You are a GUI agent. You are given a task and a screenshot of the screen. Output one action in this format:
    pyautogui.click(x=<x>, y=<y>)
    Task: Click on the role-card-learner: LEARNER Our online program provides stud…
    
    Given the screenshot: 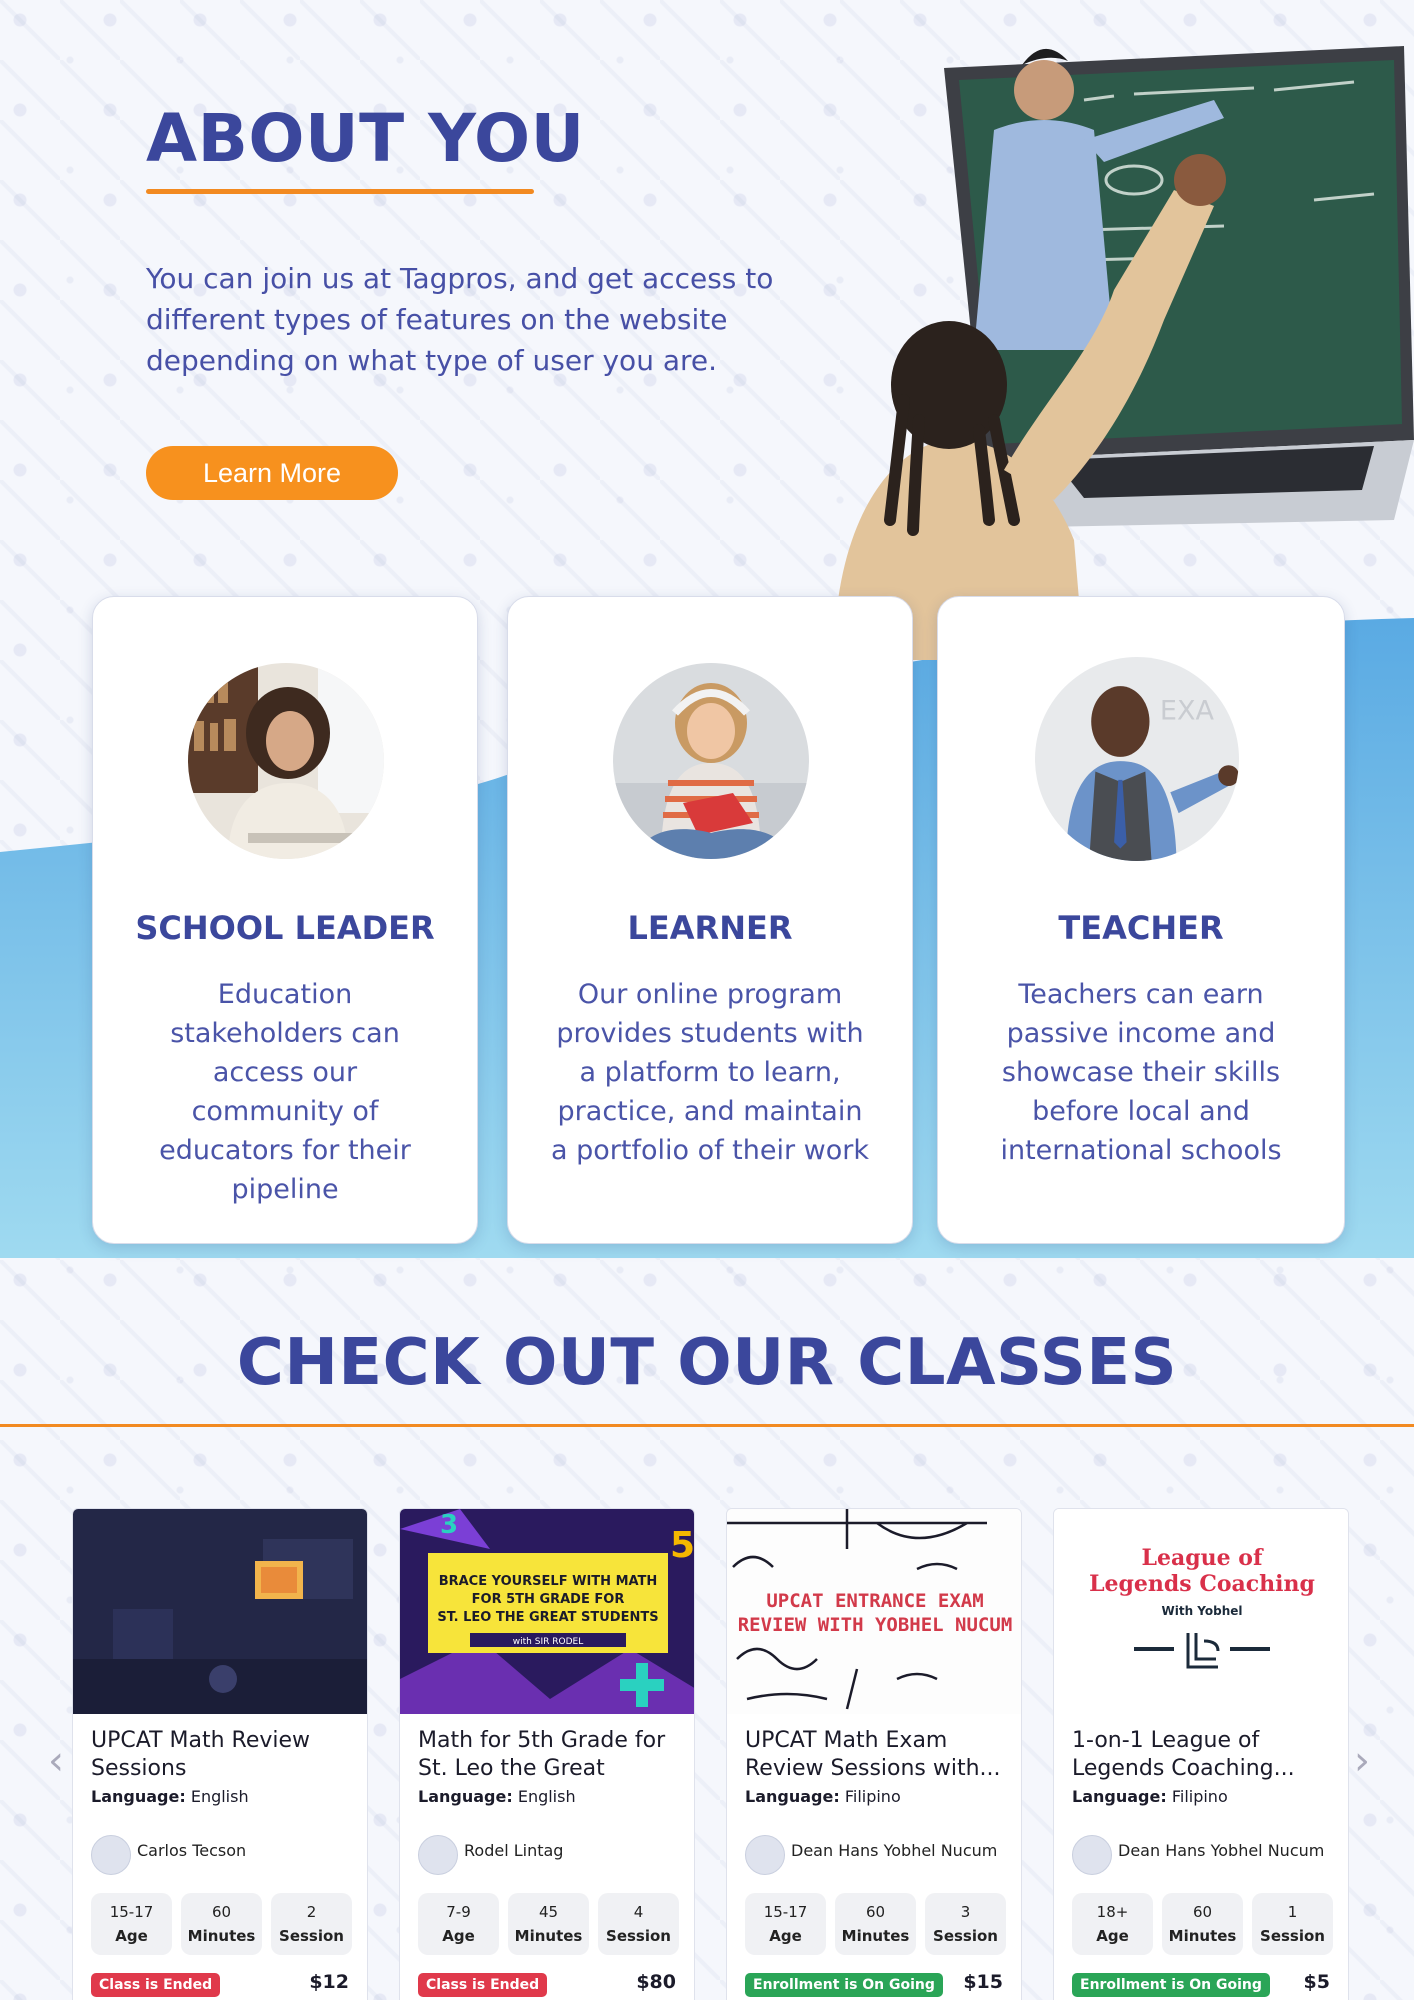 What is the action you would take?
    pyautogui.click(x=710, y=920)
    